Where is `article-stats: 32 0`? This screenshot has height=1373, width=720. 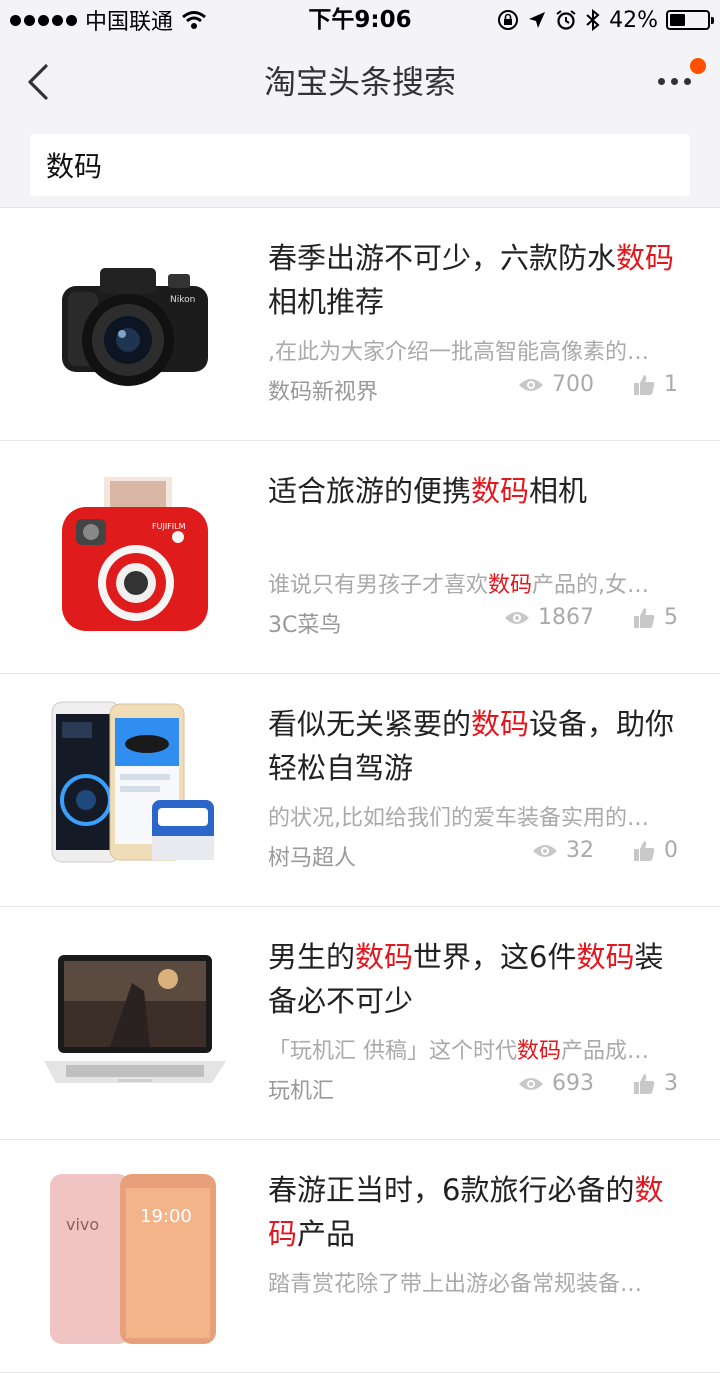 article-stats: 32 0 is located at coordinates (605, 850).